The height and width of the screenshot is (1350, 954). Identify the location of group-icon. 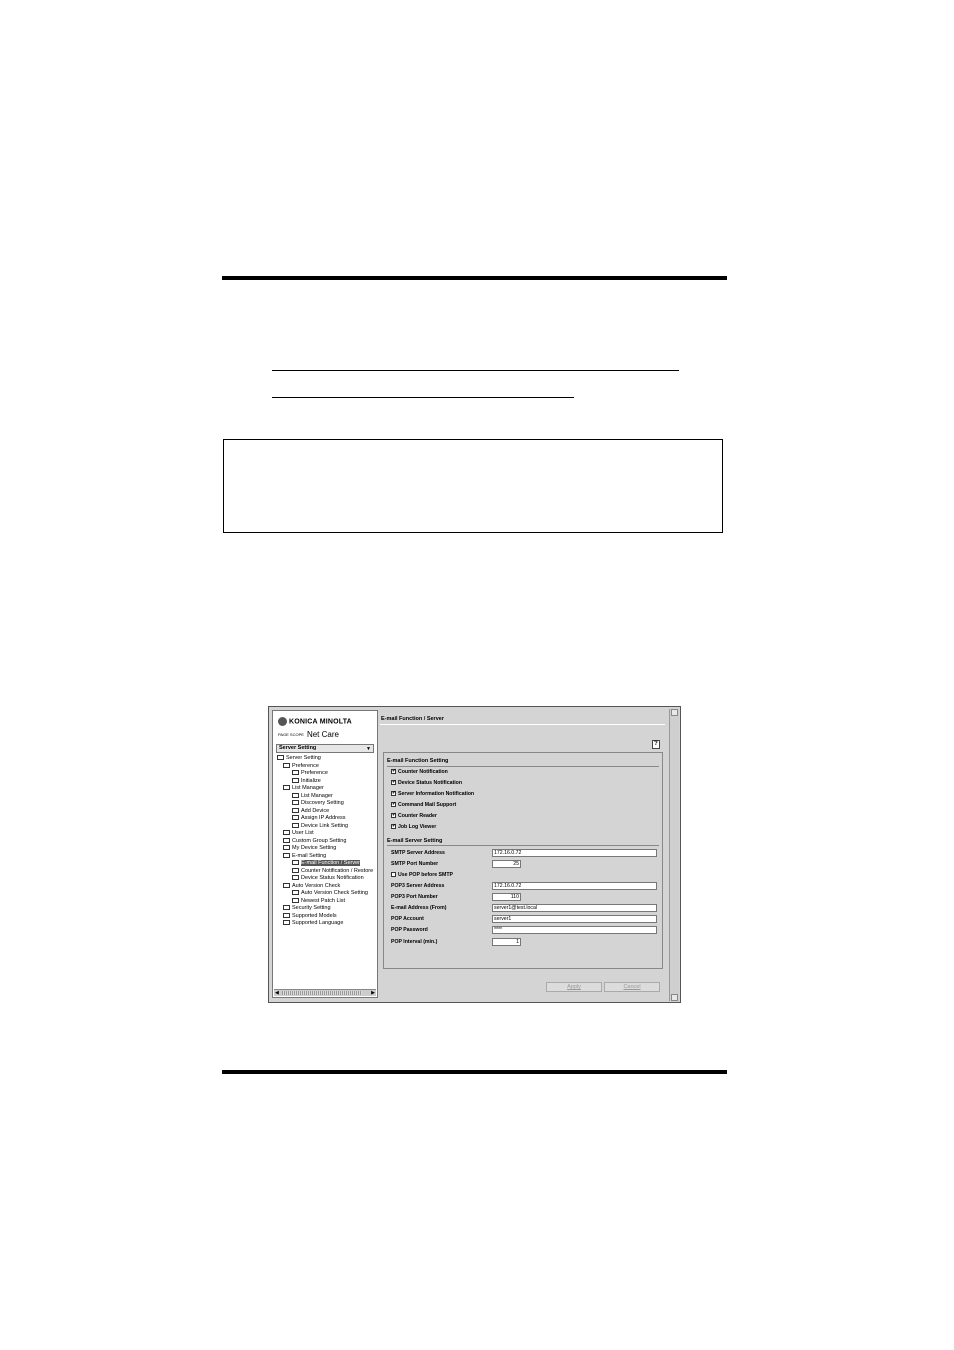
(286, 840).